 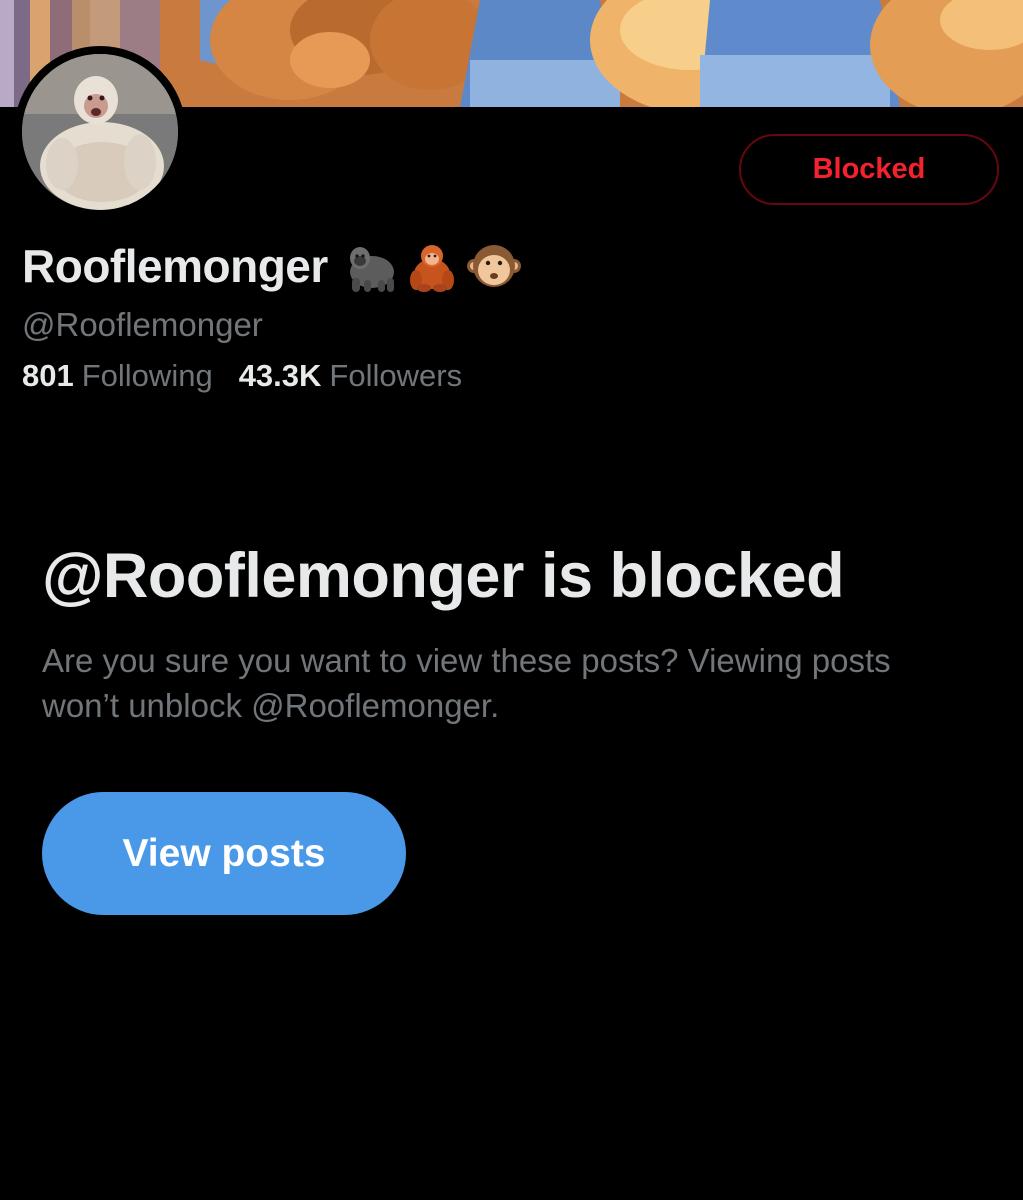 I want to click on profile-handle: @Rooflemonger, so click(x=142, y=324).